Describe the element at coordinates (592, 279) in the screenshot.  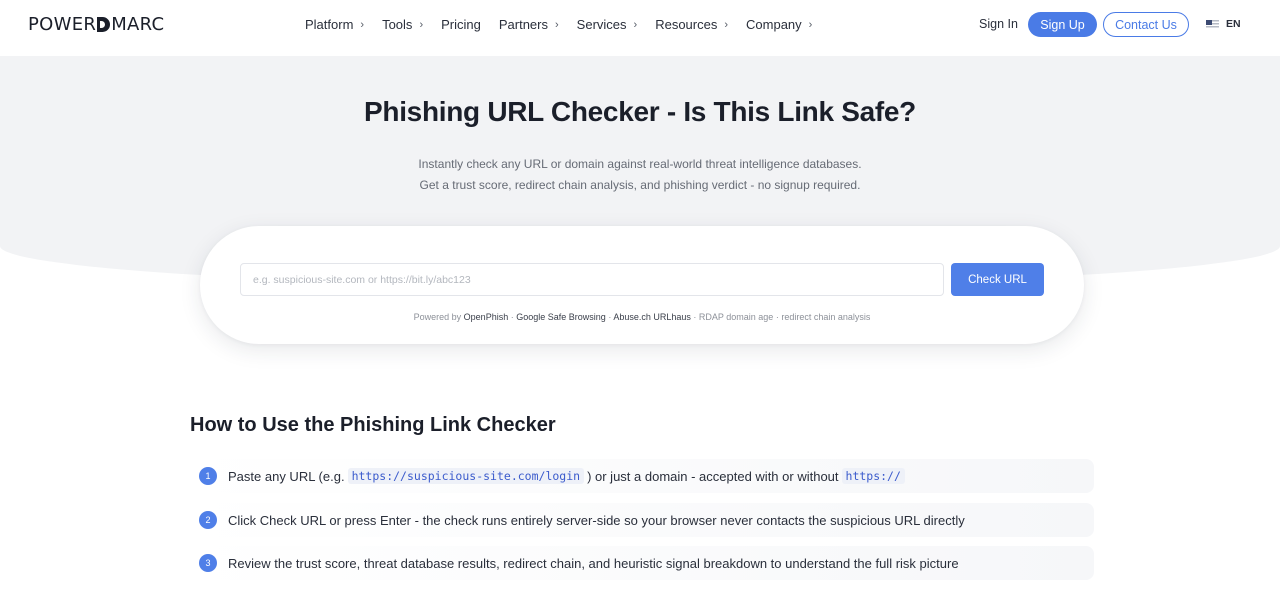
I see `url-input` at that location.